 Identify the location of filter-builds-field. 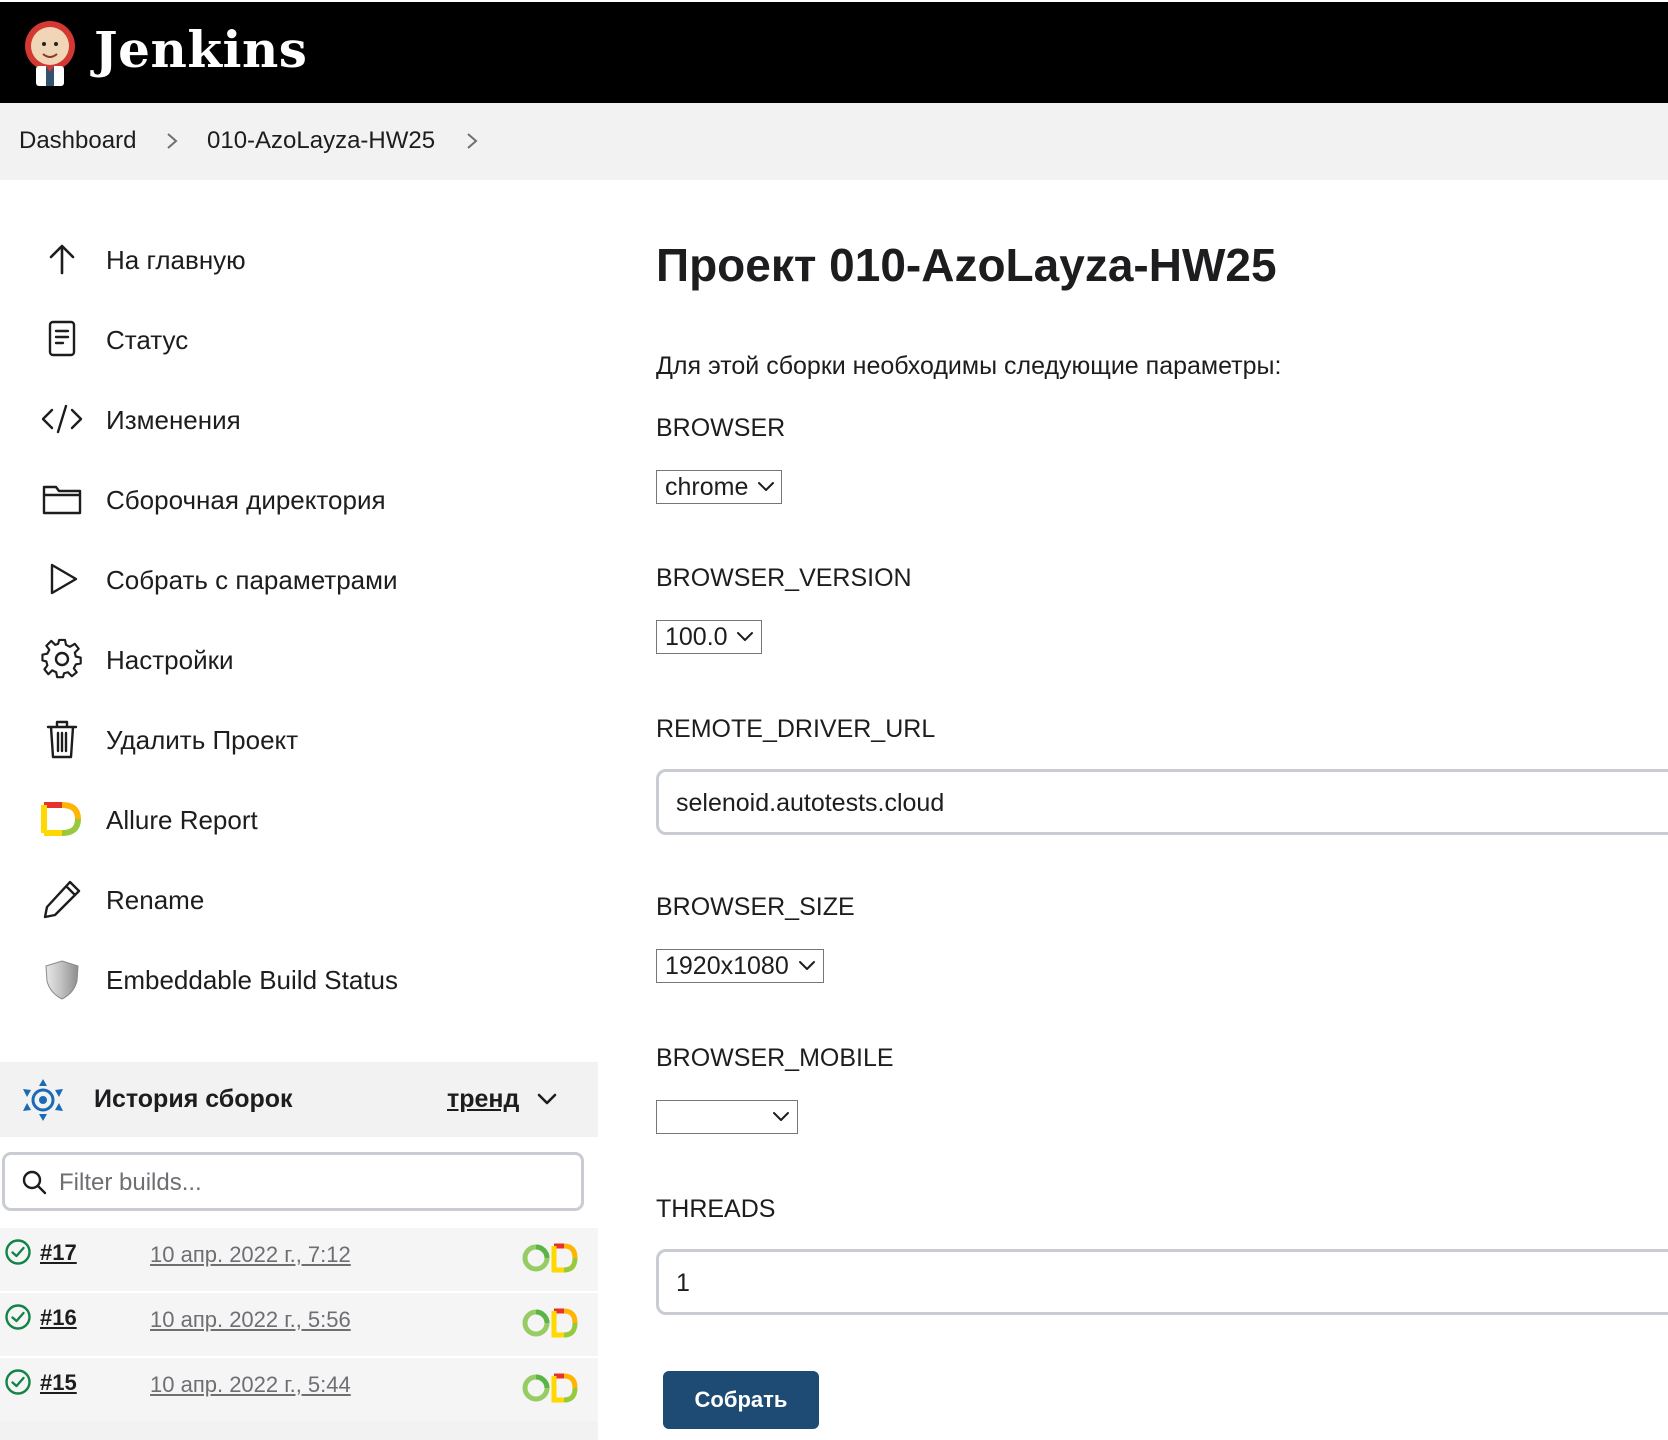
(293, 1181).